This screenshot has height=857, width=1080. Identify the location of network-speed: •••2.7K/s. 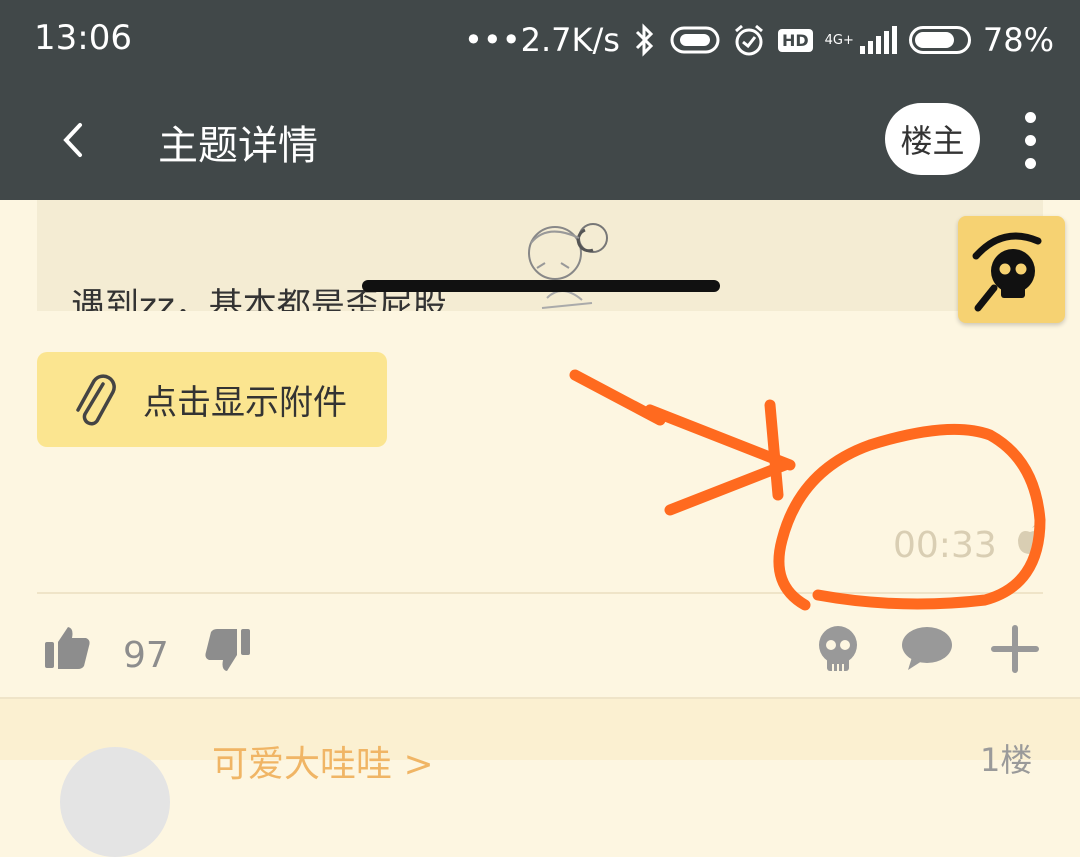
(542, 40).